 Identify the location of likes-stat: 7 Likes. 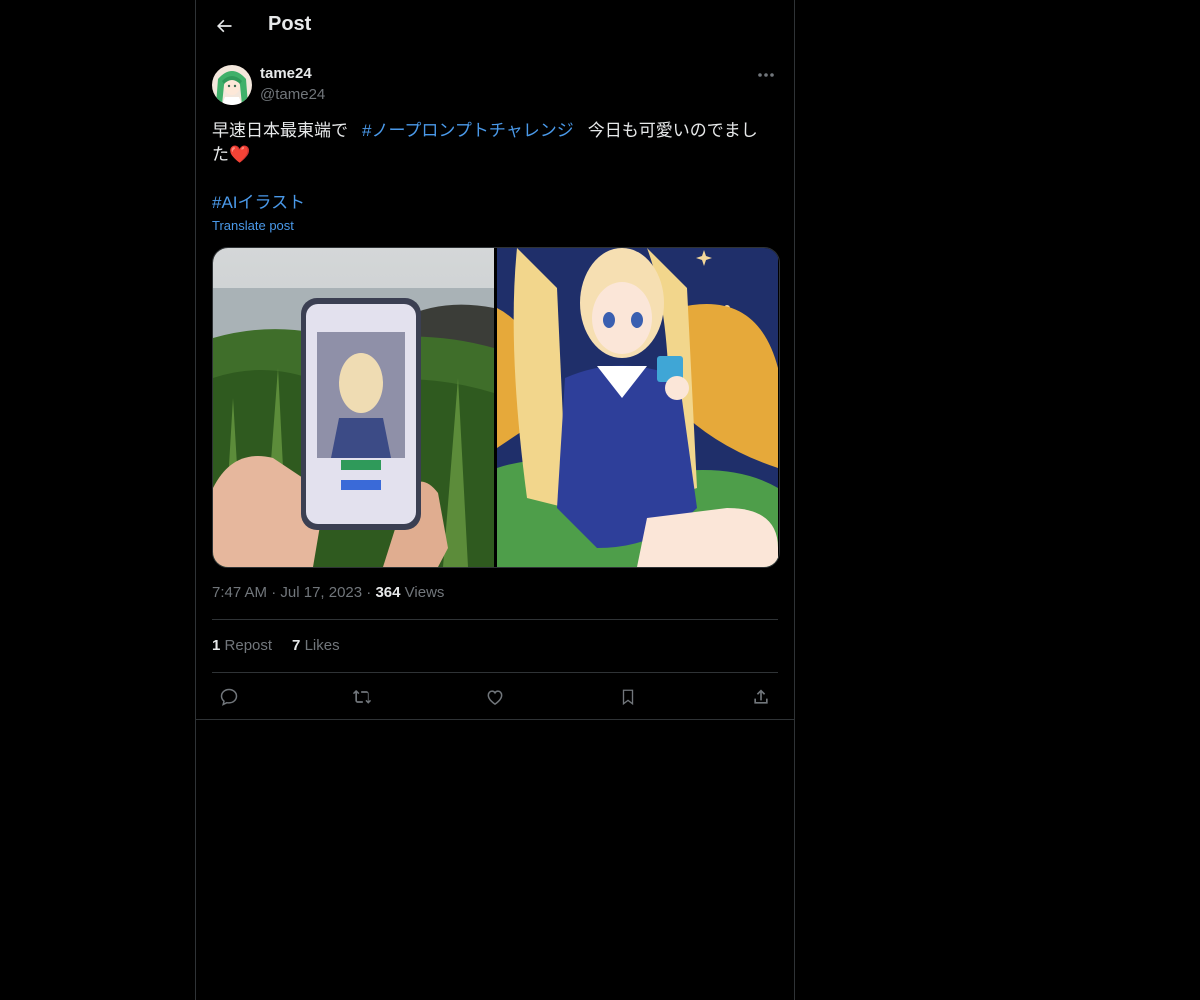
(316, 645).